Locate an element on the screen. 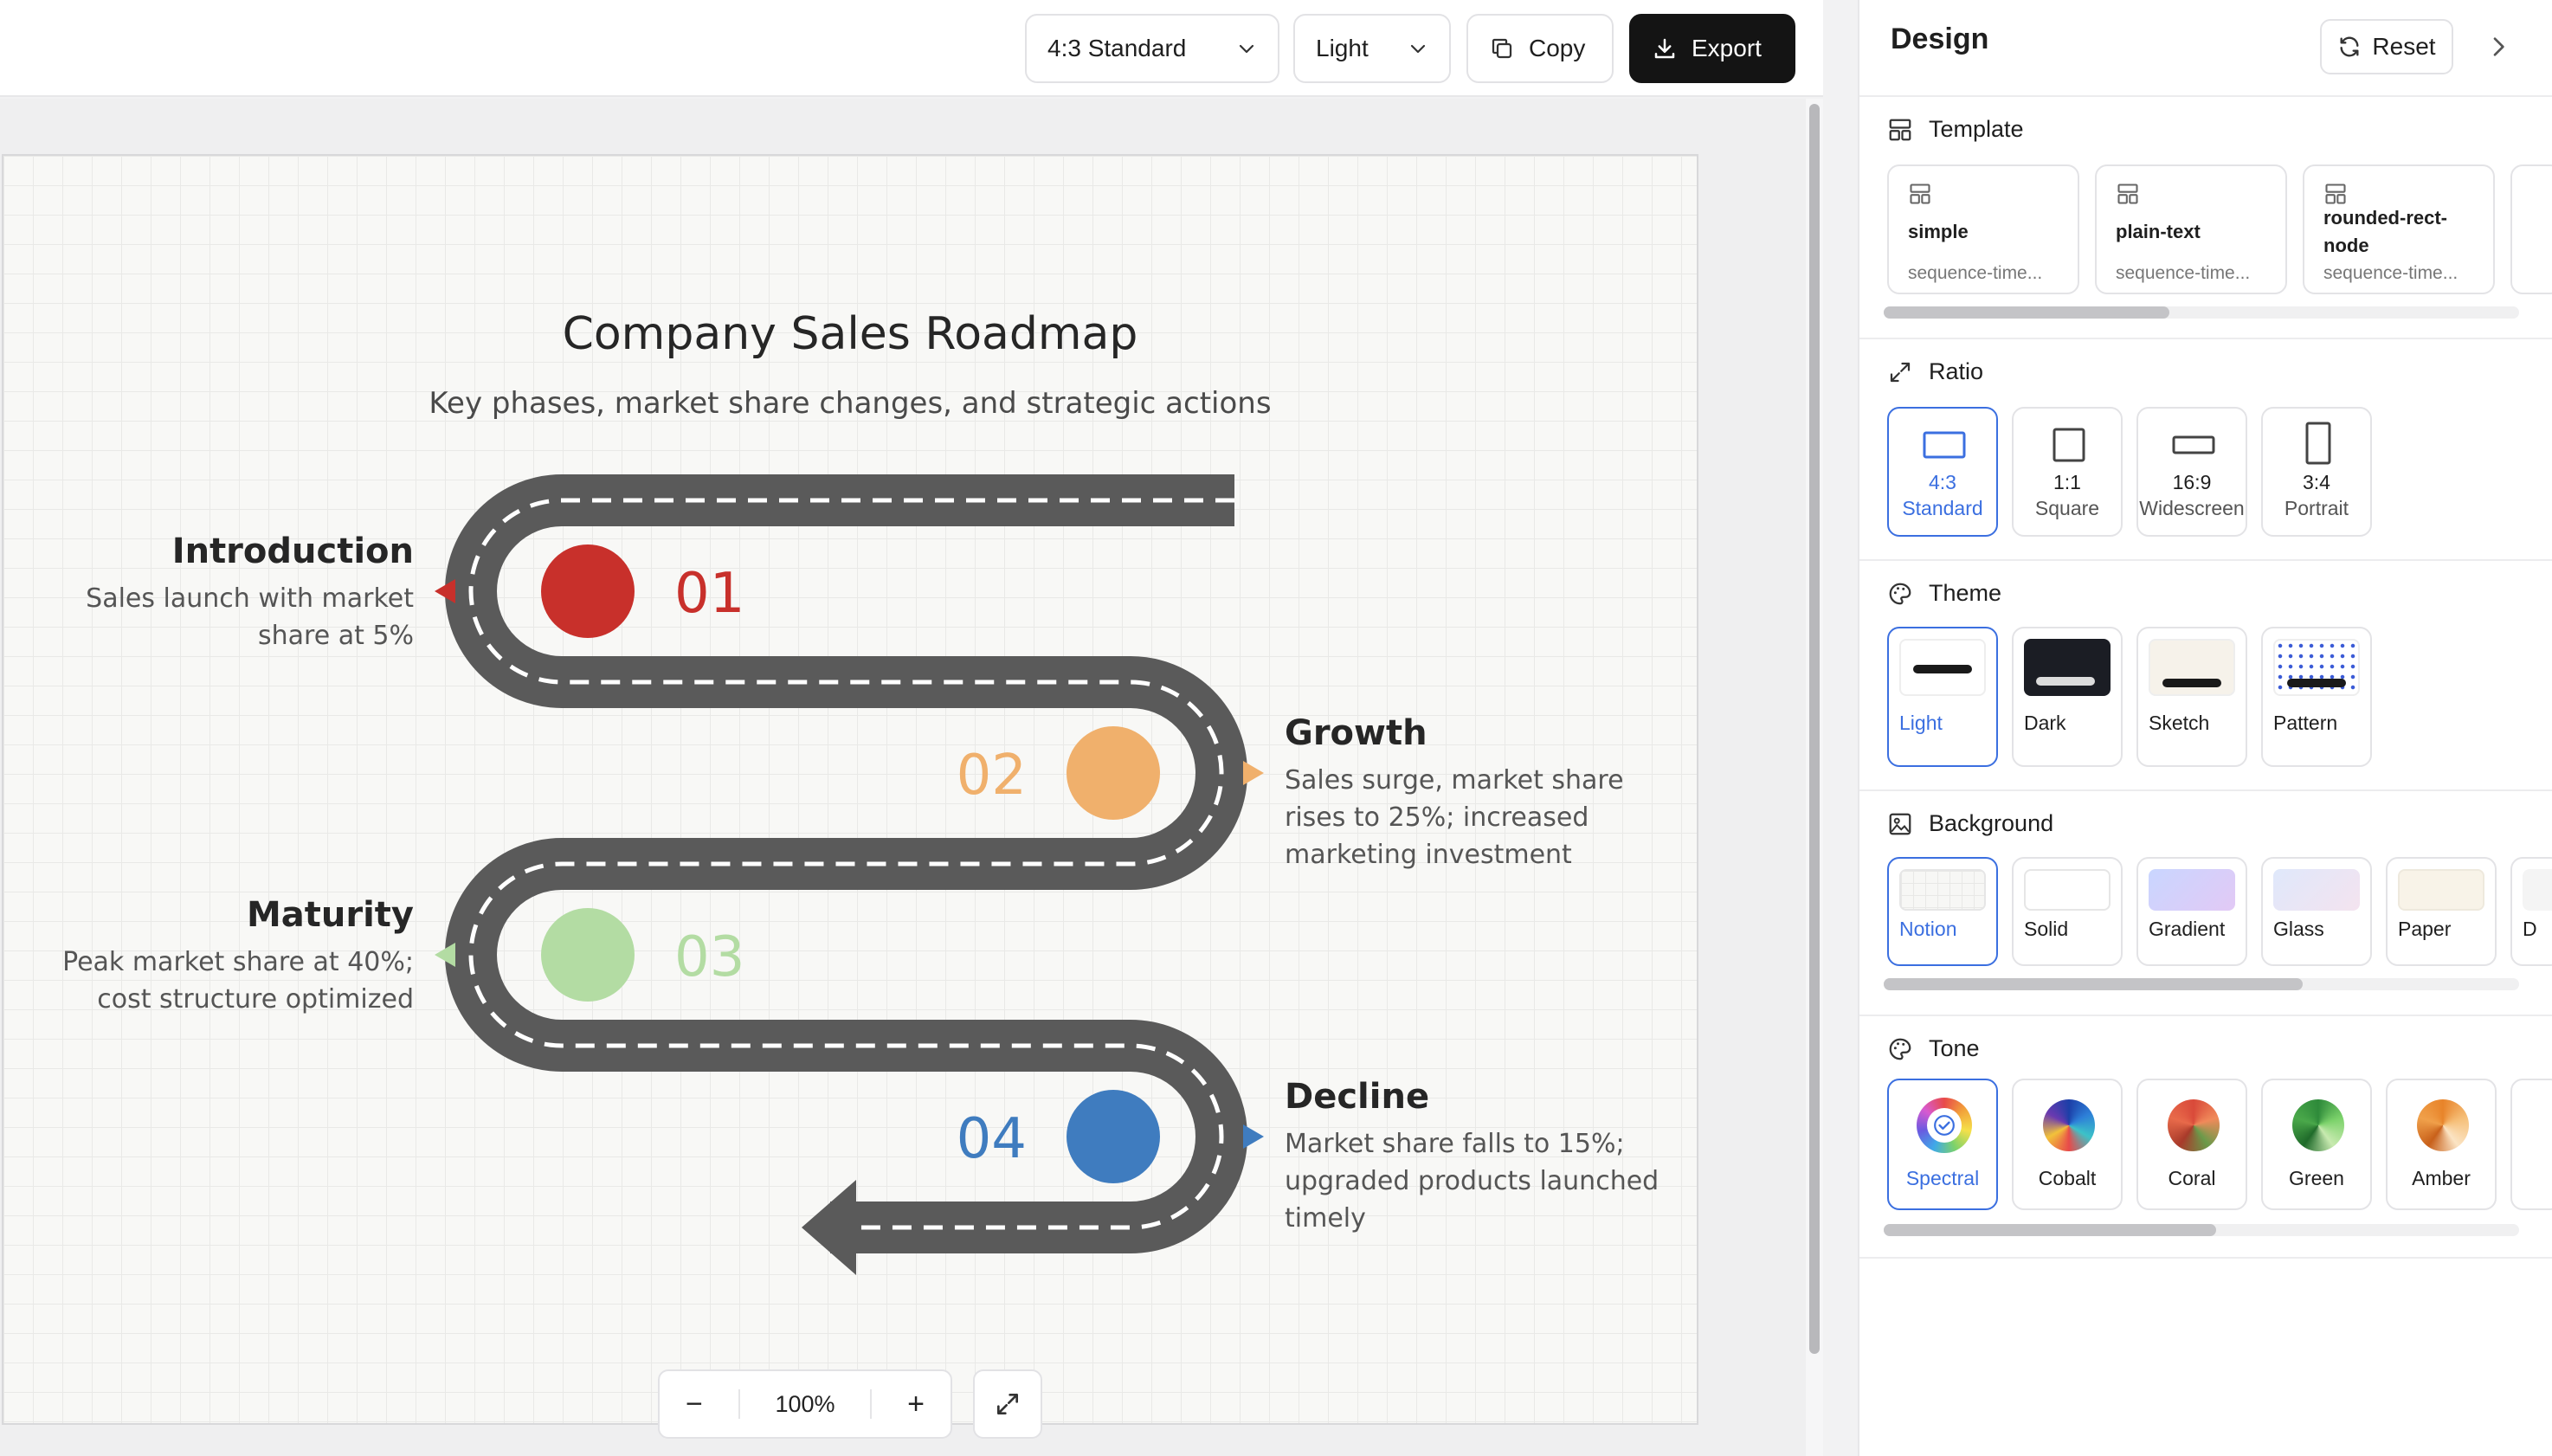  background-name: Glass is located at coordinates (2298, 929).